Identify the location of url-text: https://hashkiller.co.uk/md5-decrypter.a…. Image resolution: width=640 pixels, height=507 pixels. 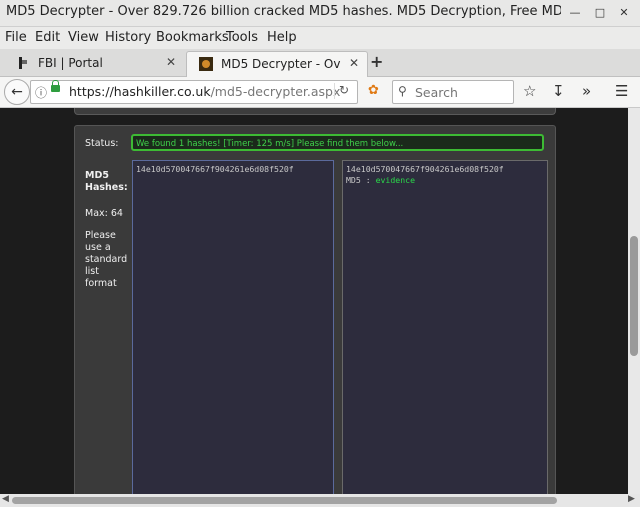
(205, 91).